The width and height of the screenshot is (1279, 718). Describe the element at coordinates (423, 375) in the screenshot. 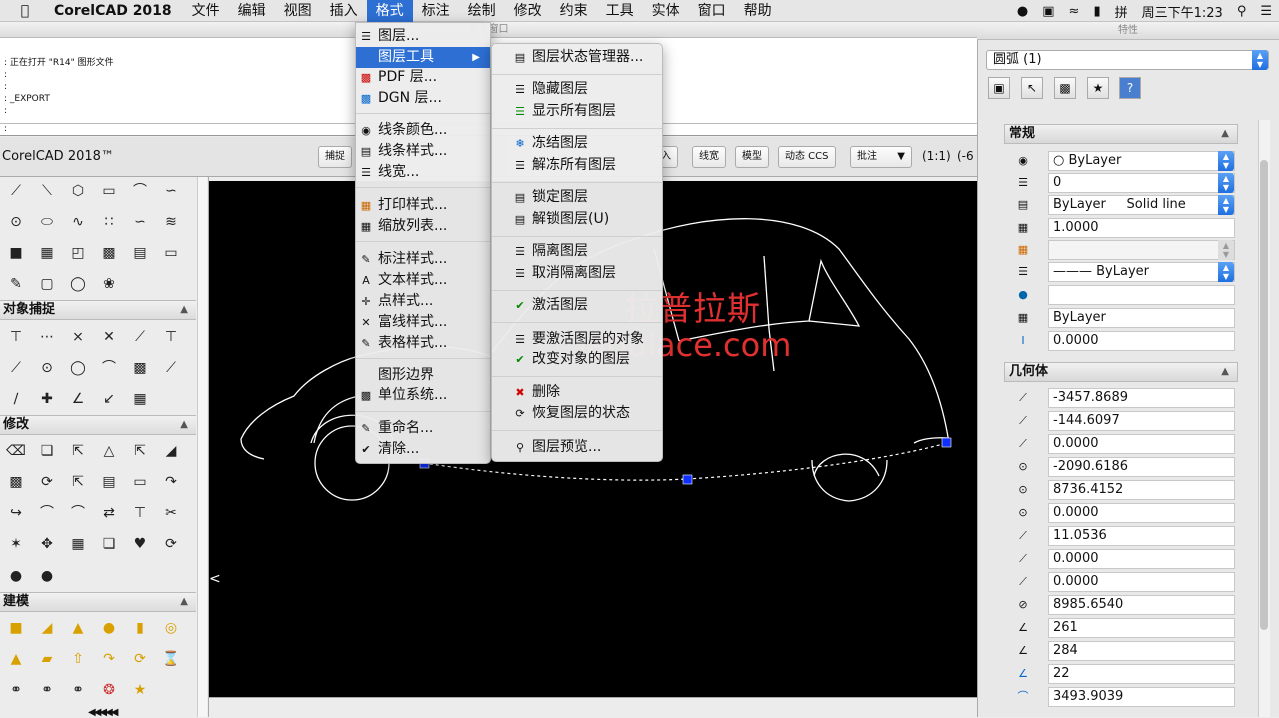

I see `menu-item-drawing-limits: 图形边界` at that location.